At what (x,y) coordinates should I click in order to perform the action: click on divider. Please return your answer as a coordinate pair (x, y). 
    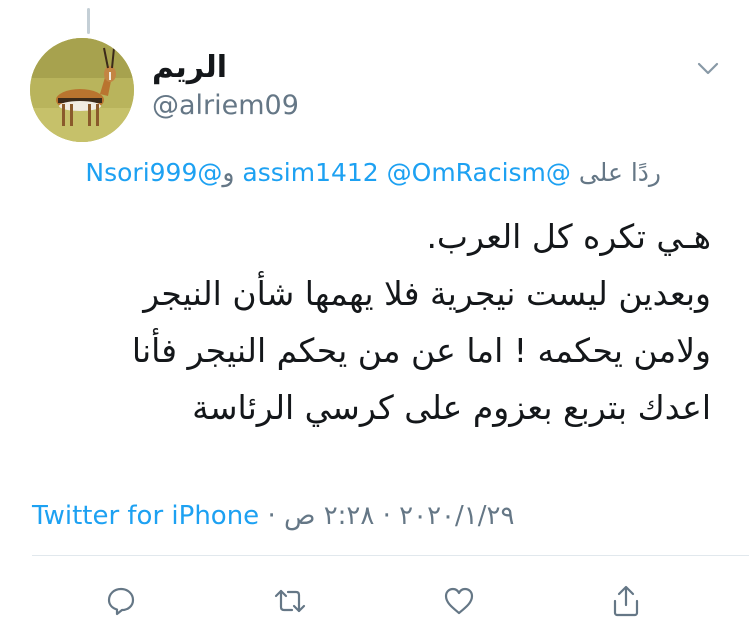
    Looking at the image, I should click on (390, 555).